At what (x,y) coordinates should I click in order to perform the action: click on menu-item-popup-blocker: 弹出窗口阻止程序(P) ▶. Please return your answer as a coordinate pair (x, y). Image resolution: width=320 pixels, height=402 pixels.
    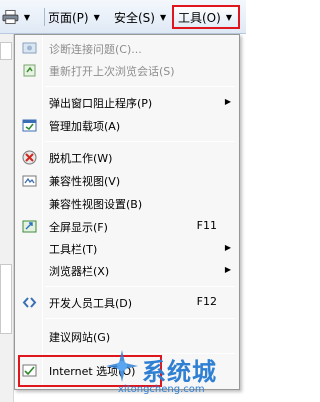
    Looking at the image, I should click on (127, 102).